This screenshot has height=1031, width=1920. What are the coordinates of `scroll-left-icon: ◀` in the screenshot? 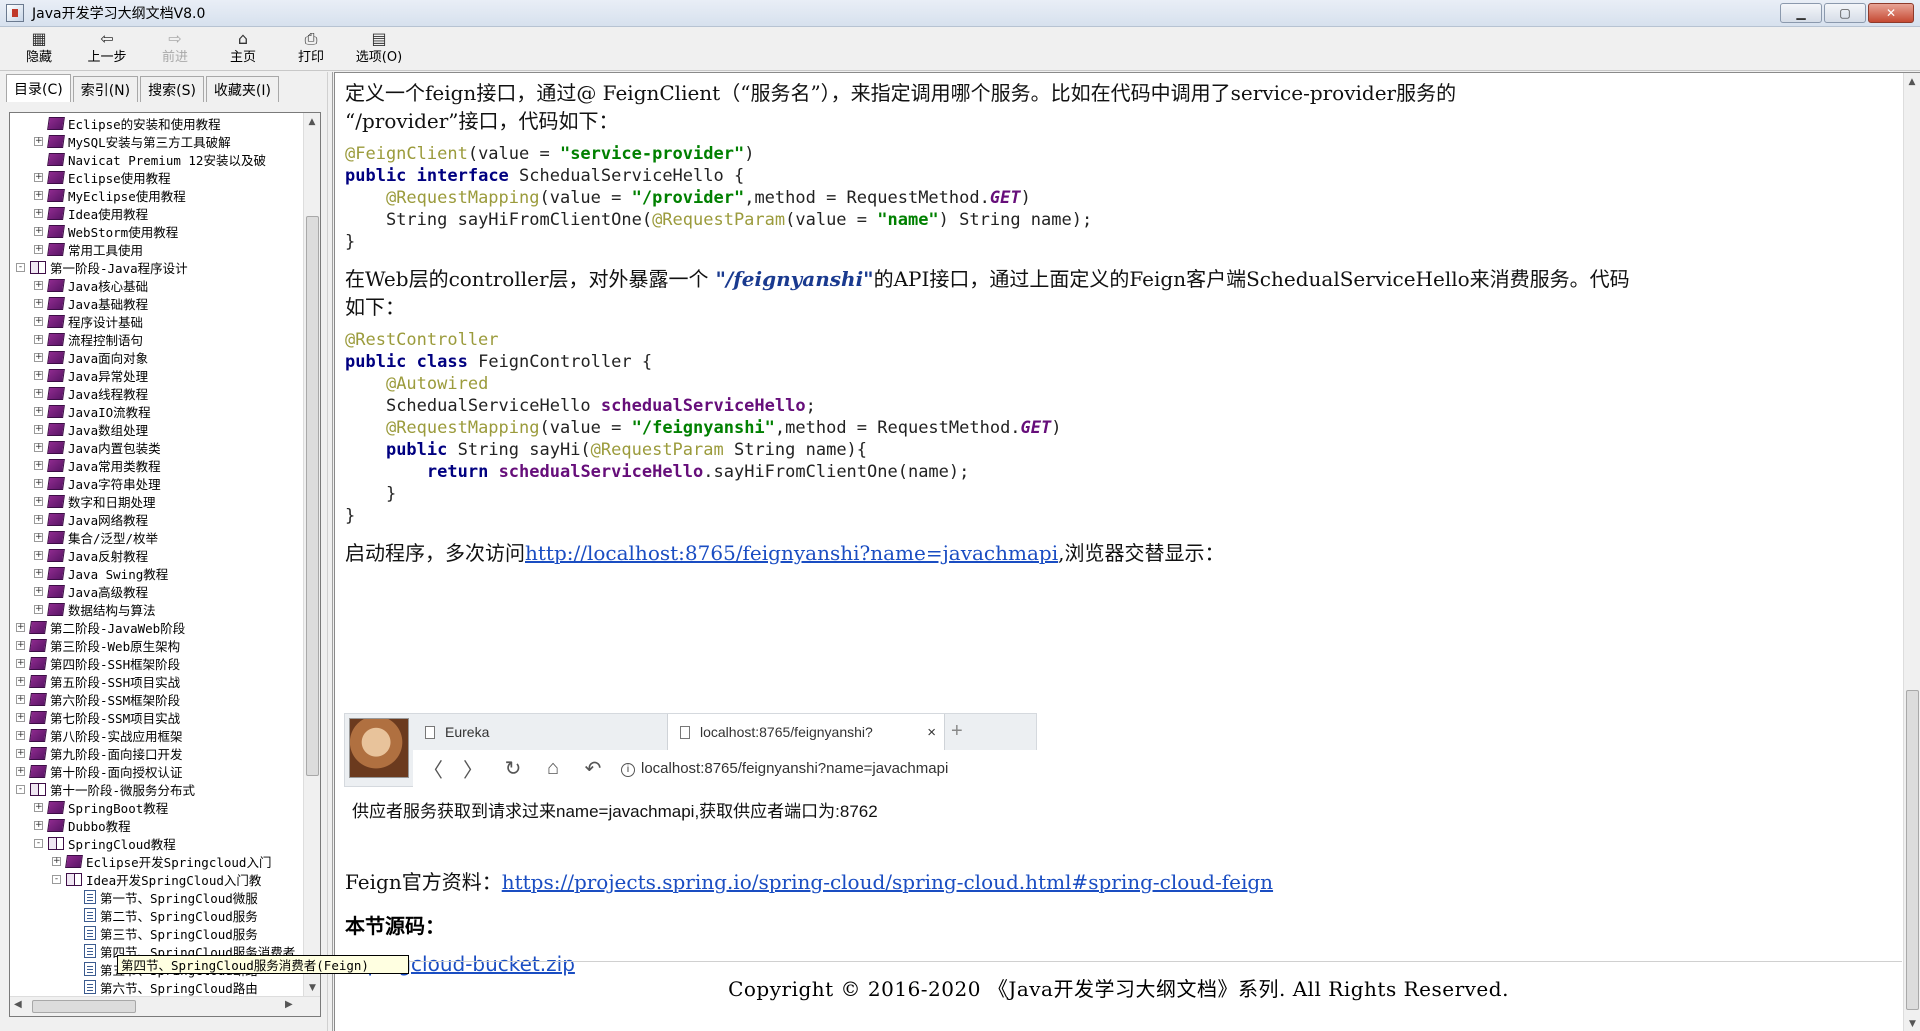 It's located at (18, 1004).